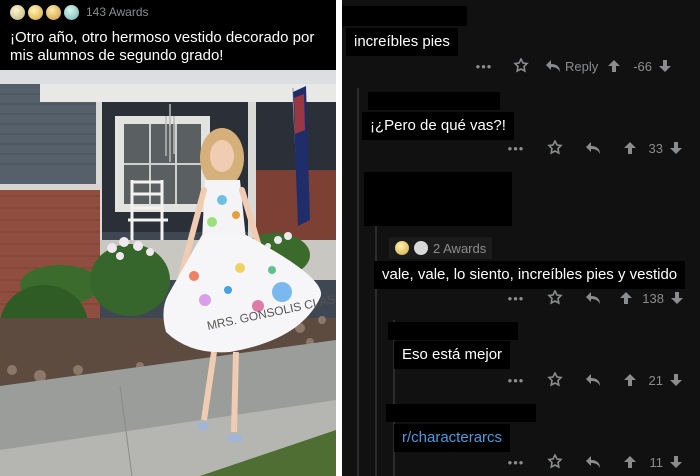 This screenshot has height=476, width=700. I want to click on comment-actions: ••• 21, so click(595, 380).